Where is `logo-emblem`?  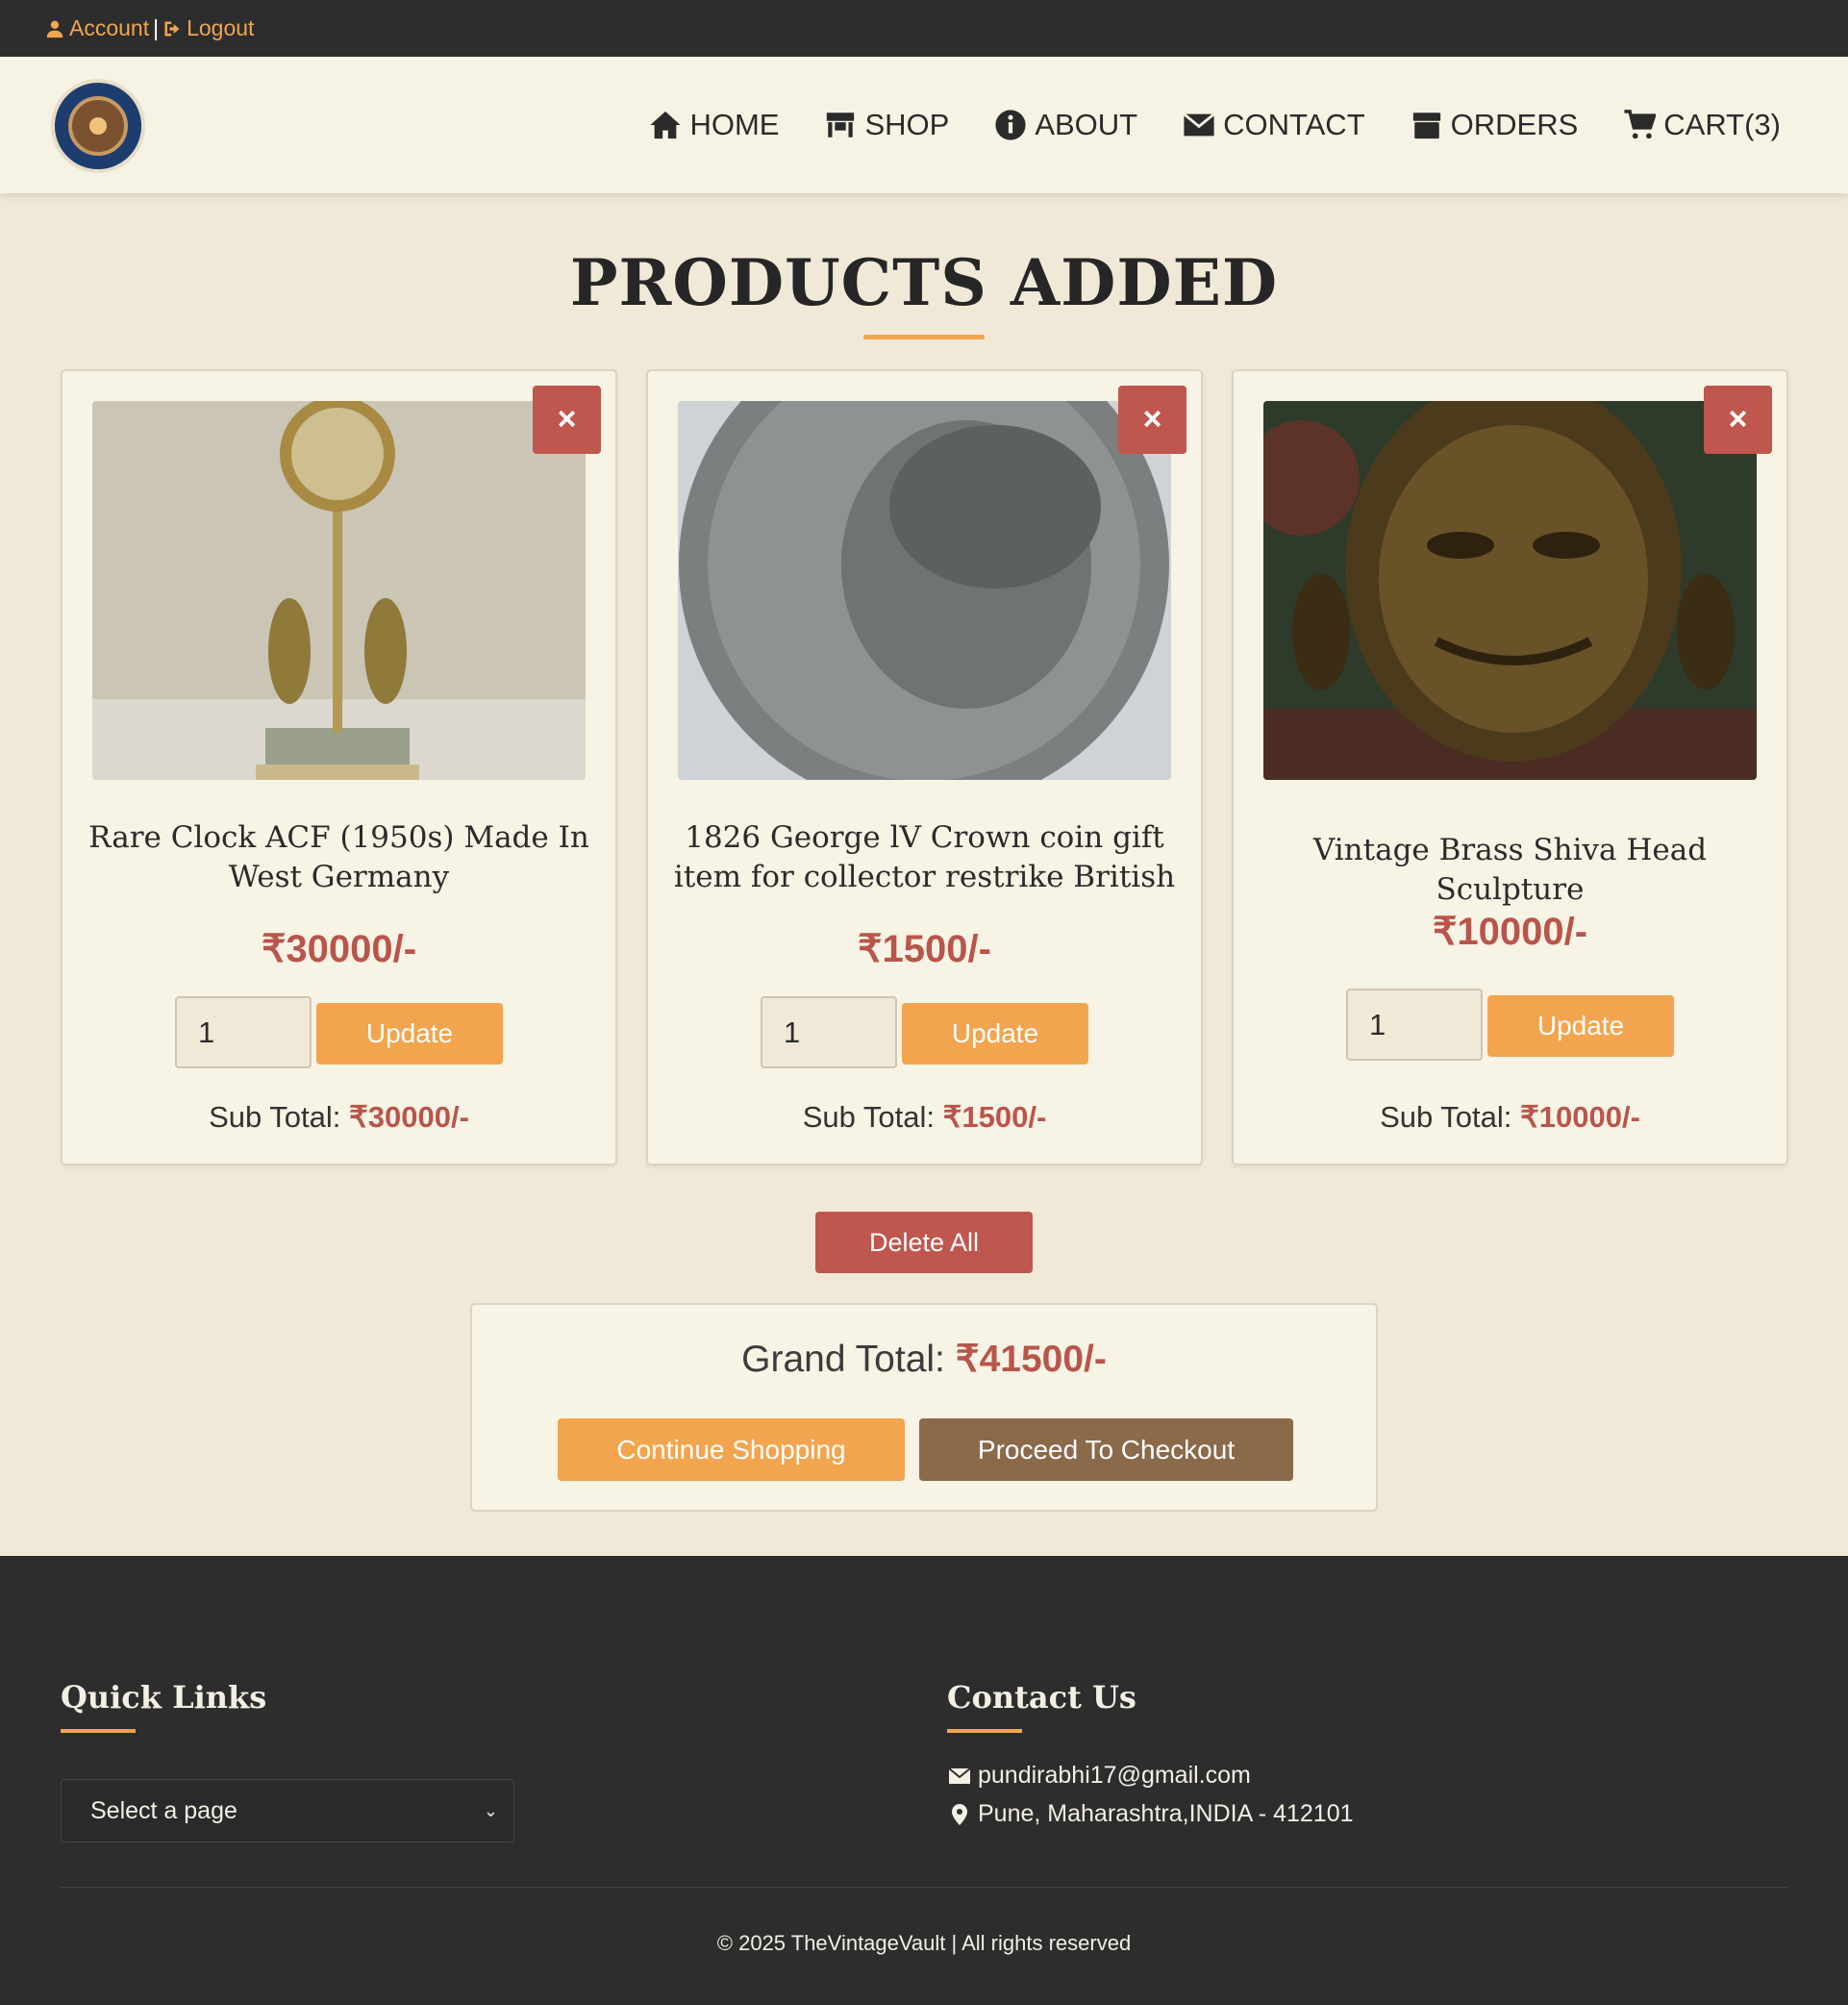
logo-emblem is located at coordinates (98, 126).